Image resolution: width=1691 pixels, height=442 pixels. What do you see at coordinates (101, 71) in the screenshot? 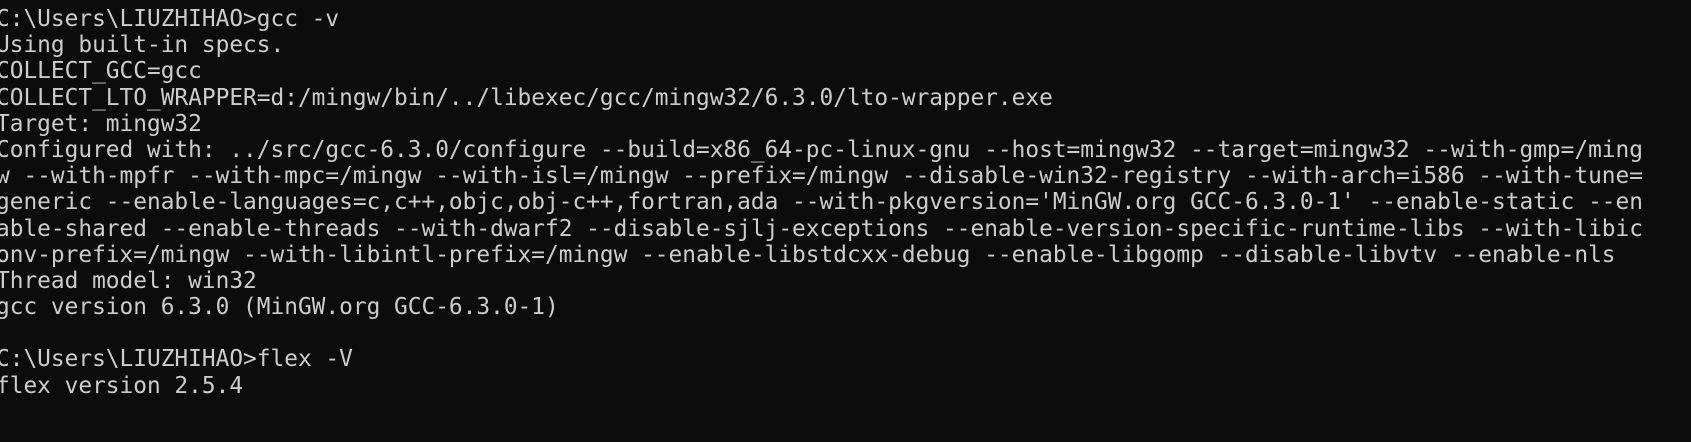
I see `terminal-line: COLLECT_GCC=gcc` at bounding box center [101, 71].